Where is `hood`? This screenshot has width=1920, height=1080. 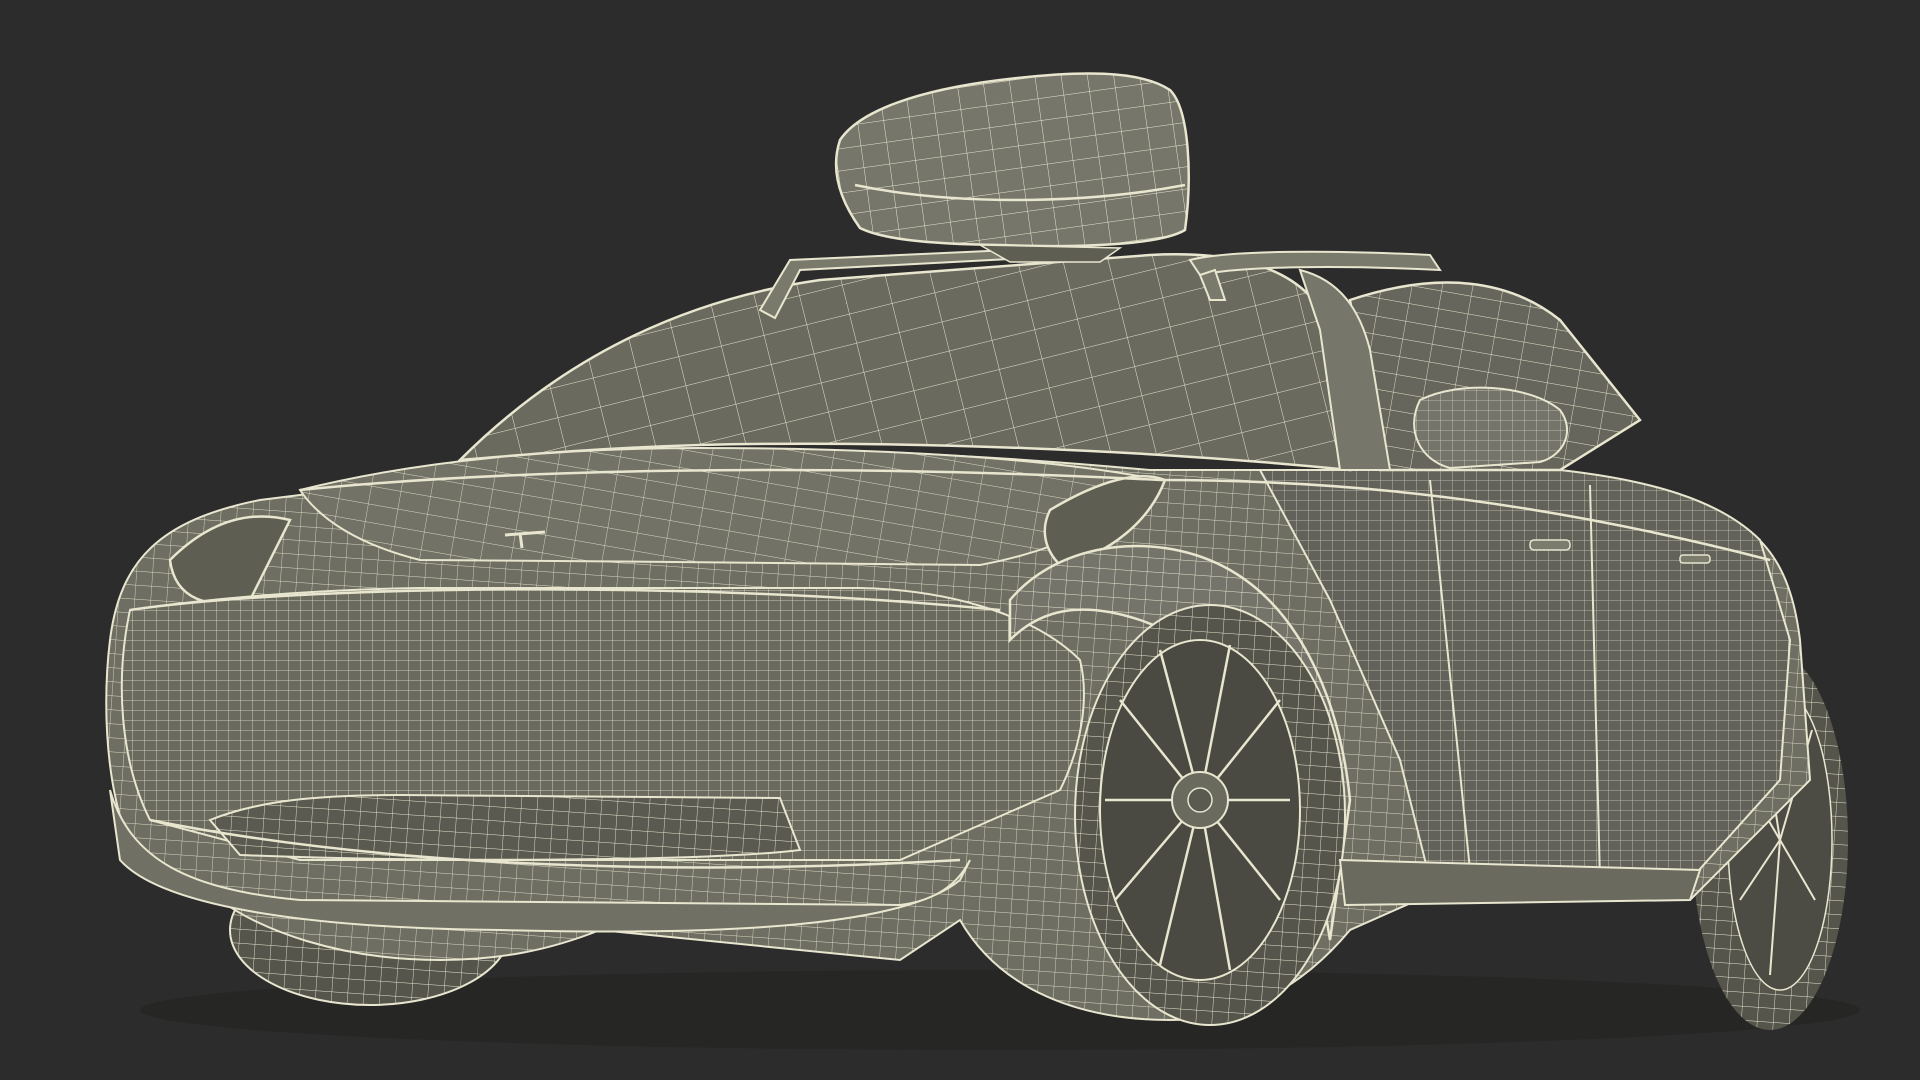 hood is located at coordinates (730, 506).